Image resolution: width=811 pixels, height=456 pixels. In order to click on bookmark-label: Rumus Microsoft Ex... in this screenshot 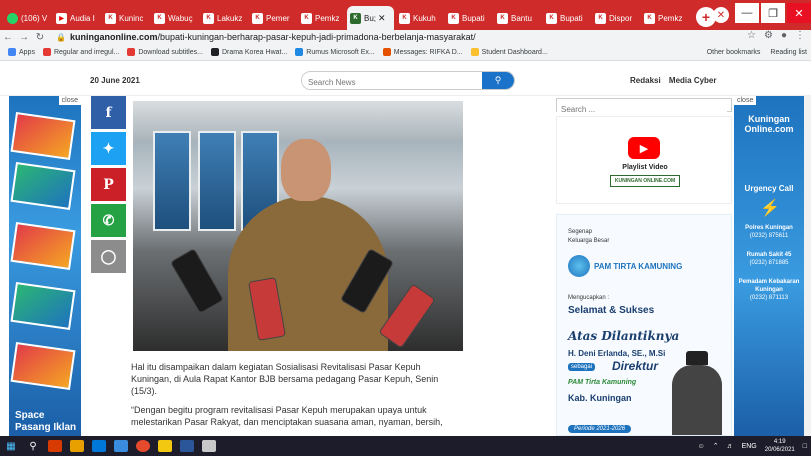, I will do `click(340, 52)`.